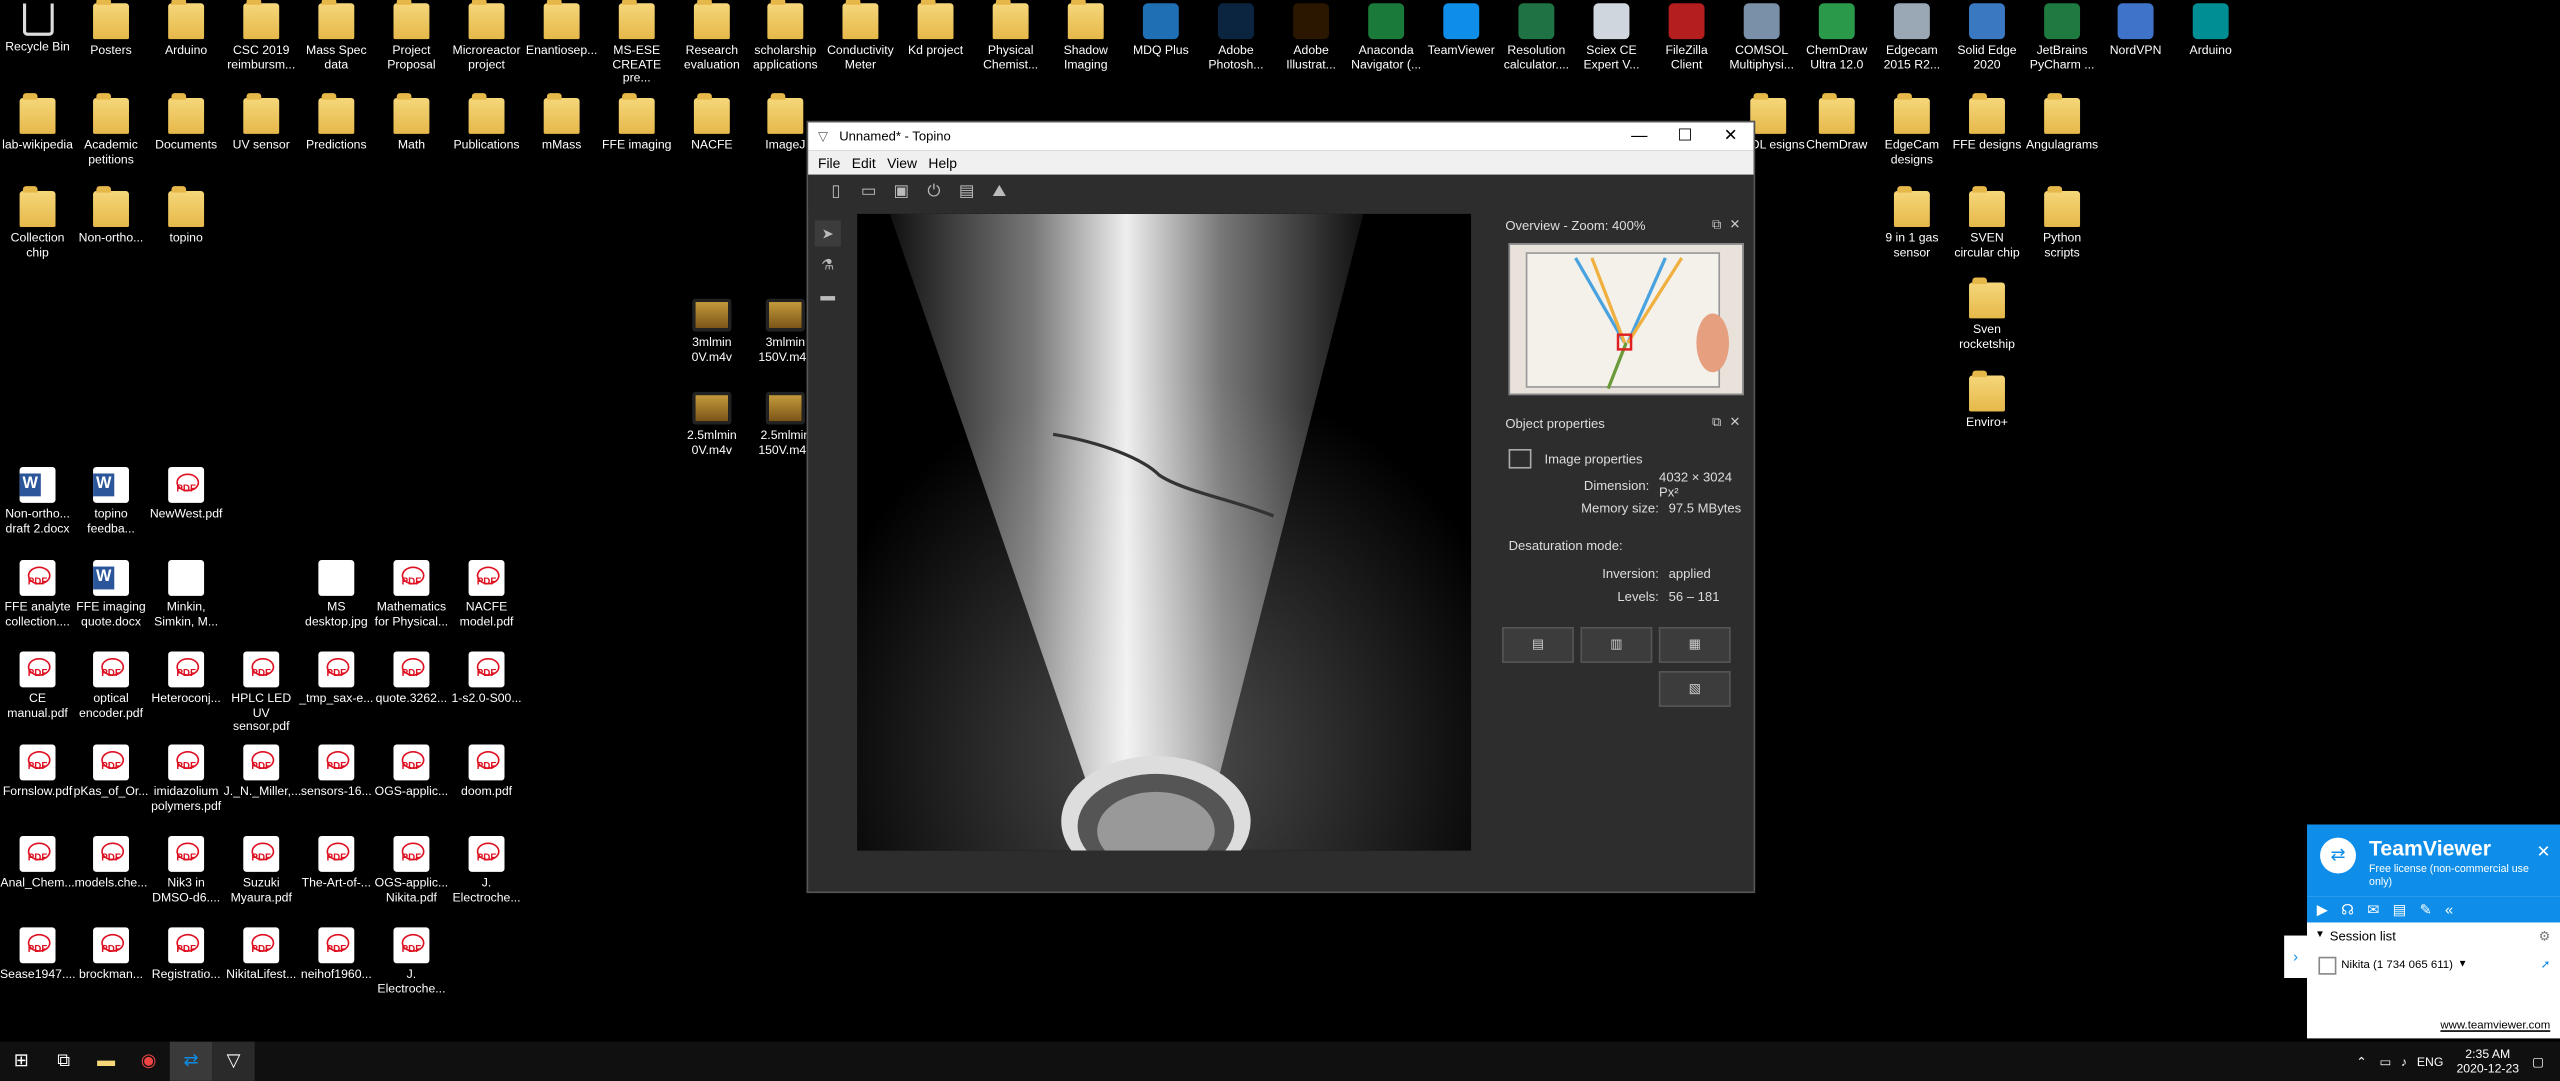 The width and height of the screenshot is (2560, 1081). I want to click on connect-icon: ➚, so click(2546, 964).